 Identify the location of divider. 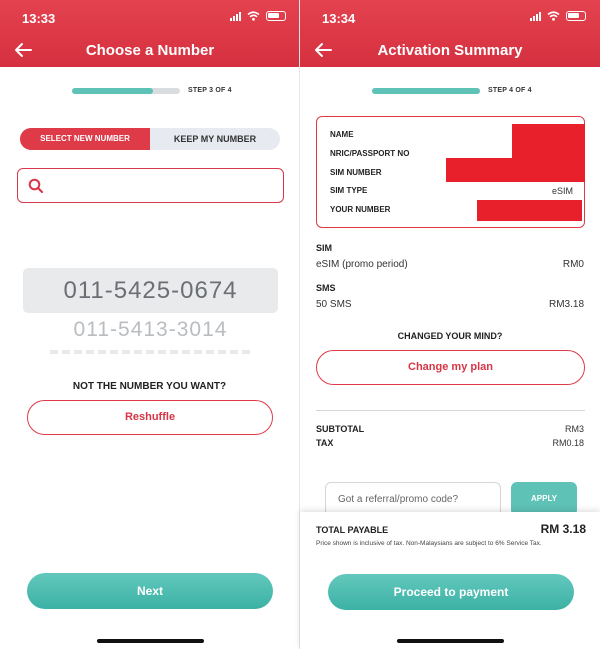
(450, 410).